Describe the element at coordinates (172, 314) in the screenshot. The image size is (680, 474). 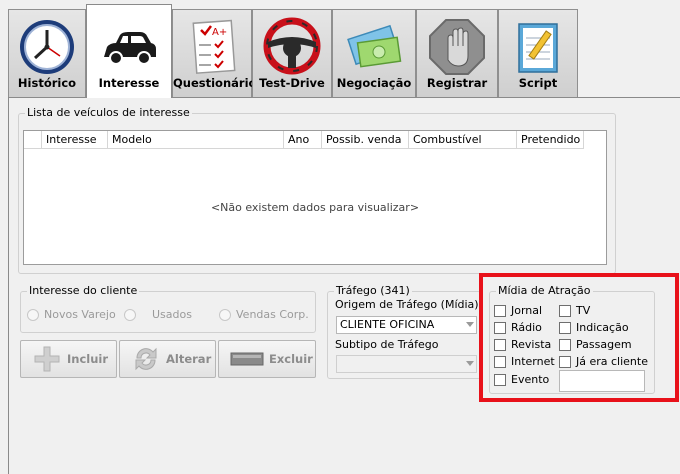
I see `radio-label: Usados` at that location.